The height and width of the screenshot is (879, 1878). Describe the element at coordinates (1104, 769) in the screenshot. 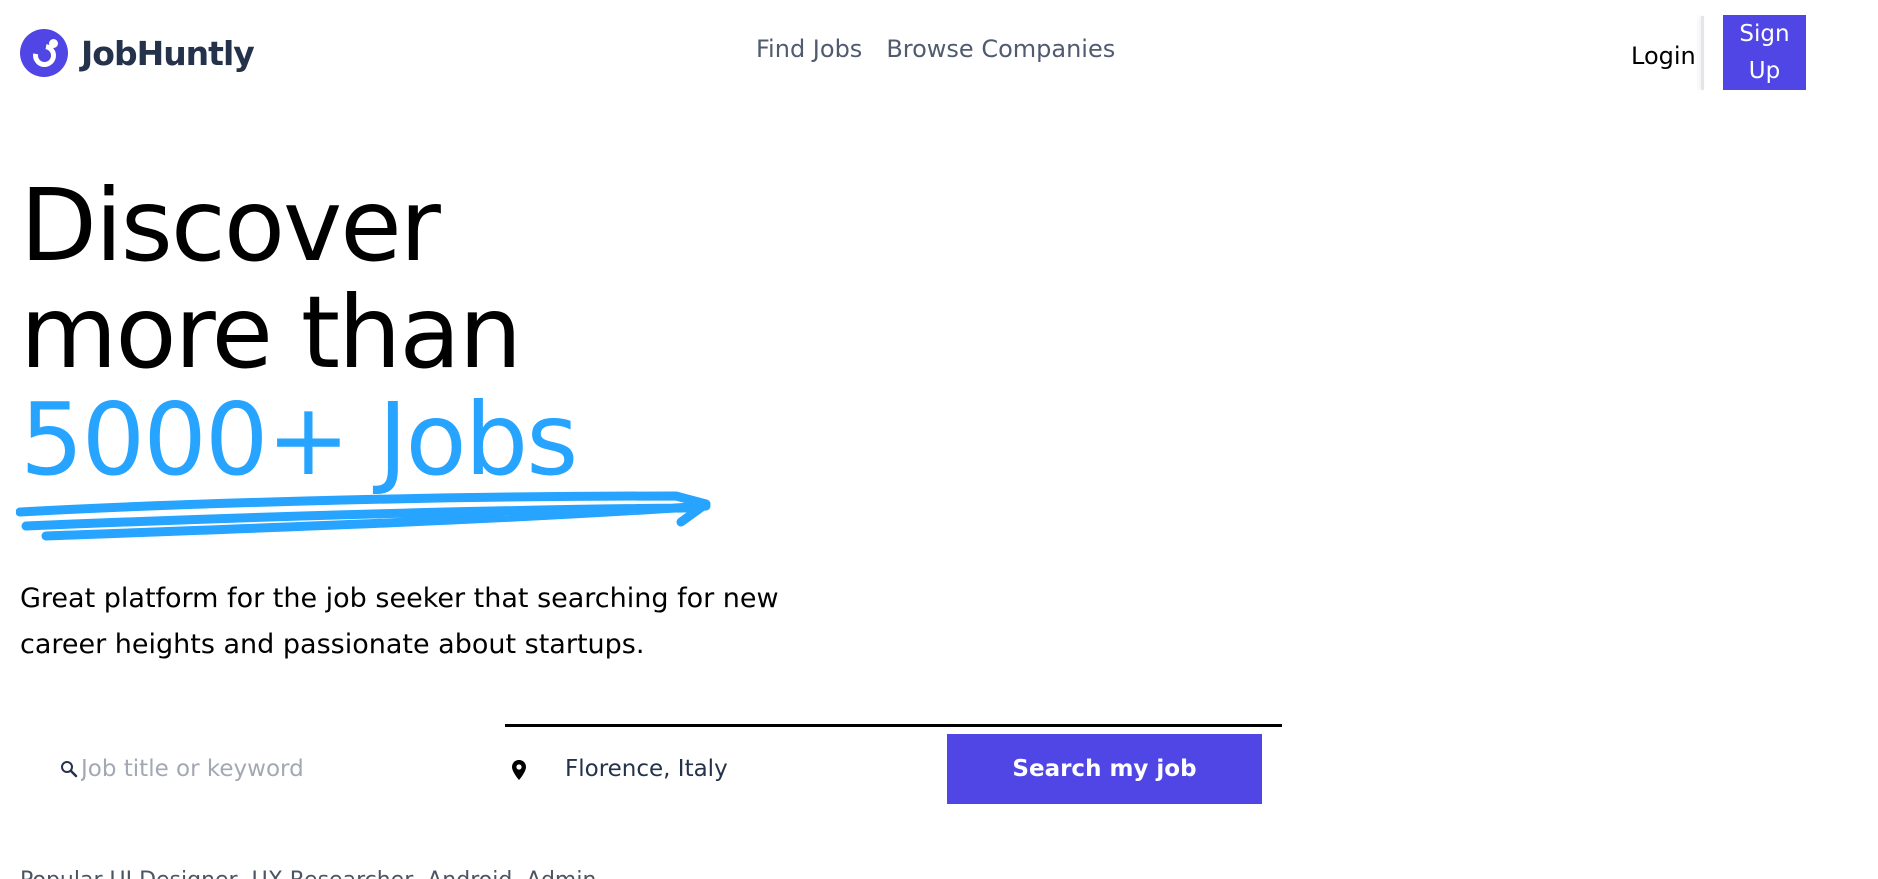

I see `search-button: Search my job` at that location.